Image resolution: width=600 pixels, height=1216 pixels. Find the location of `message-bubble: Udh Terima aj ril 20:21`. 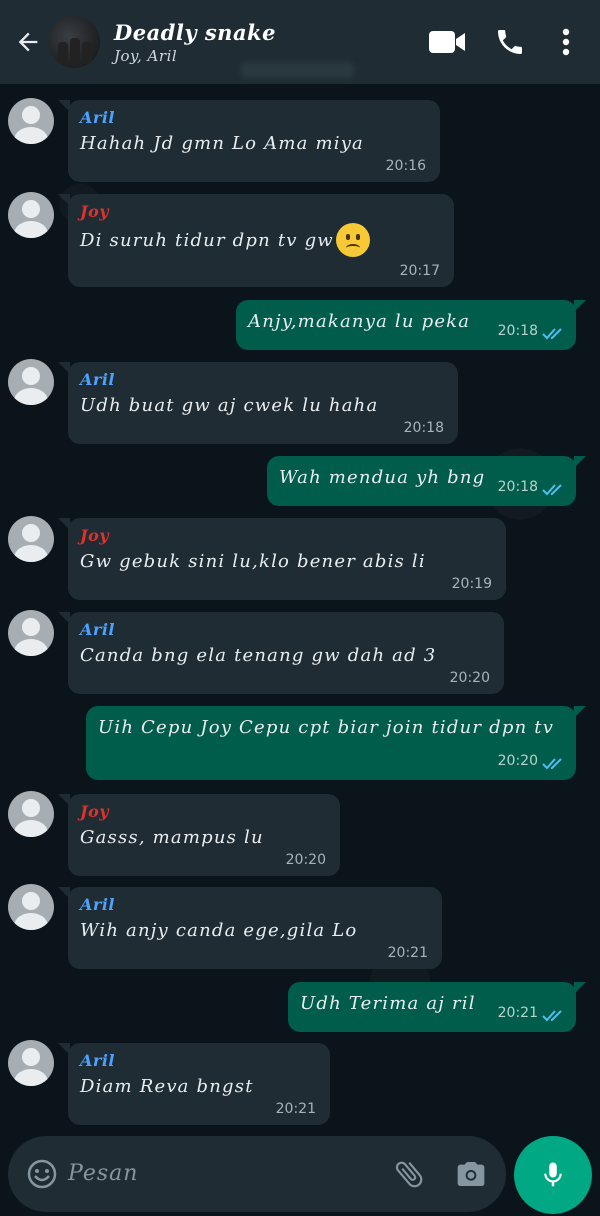

message-bubble: Udh Terima aj ril 20:21 is located at coordinates (437, 1007).